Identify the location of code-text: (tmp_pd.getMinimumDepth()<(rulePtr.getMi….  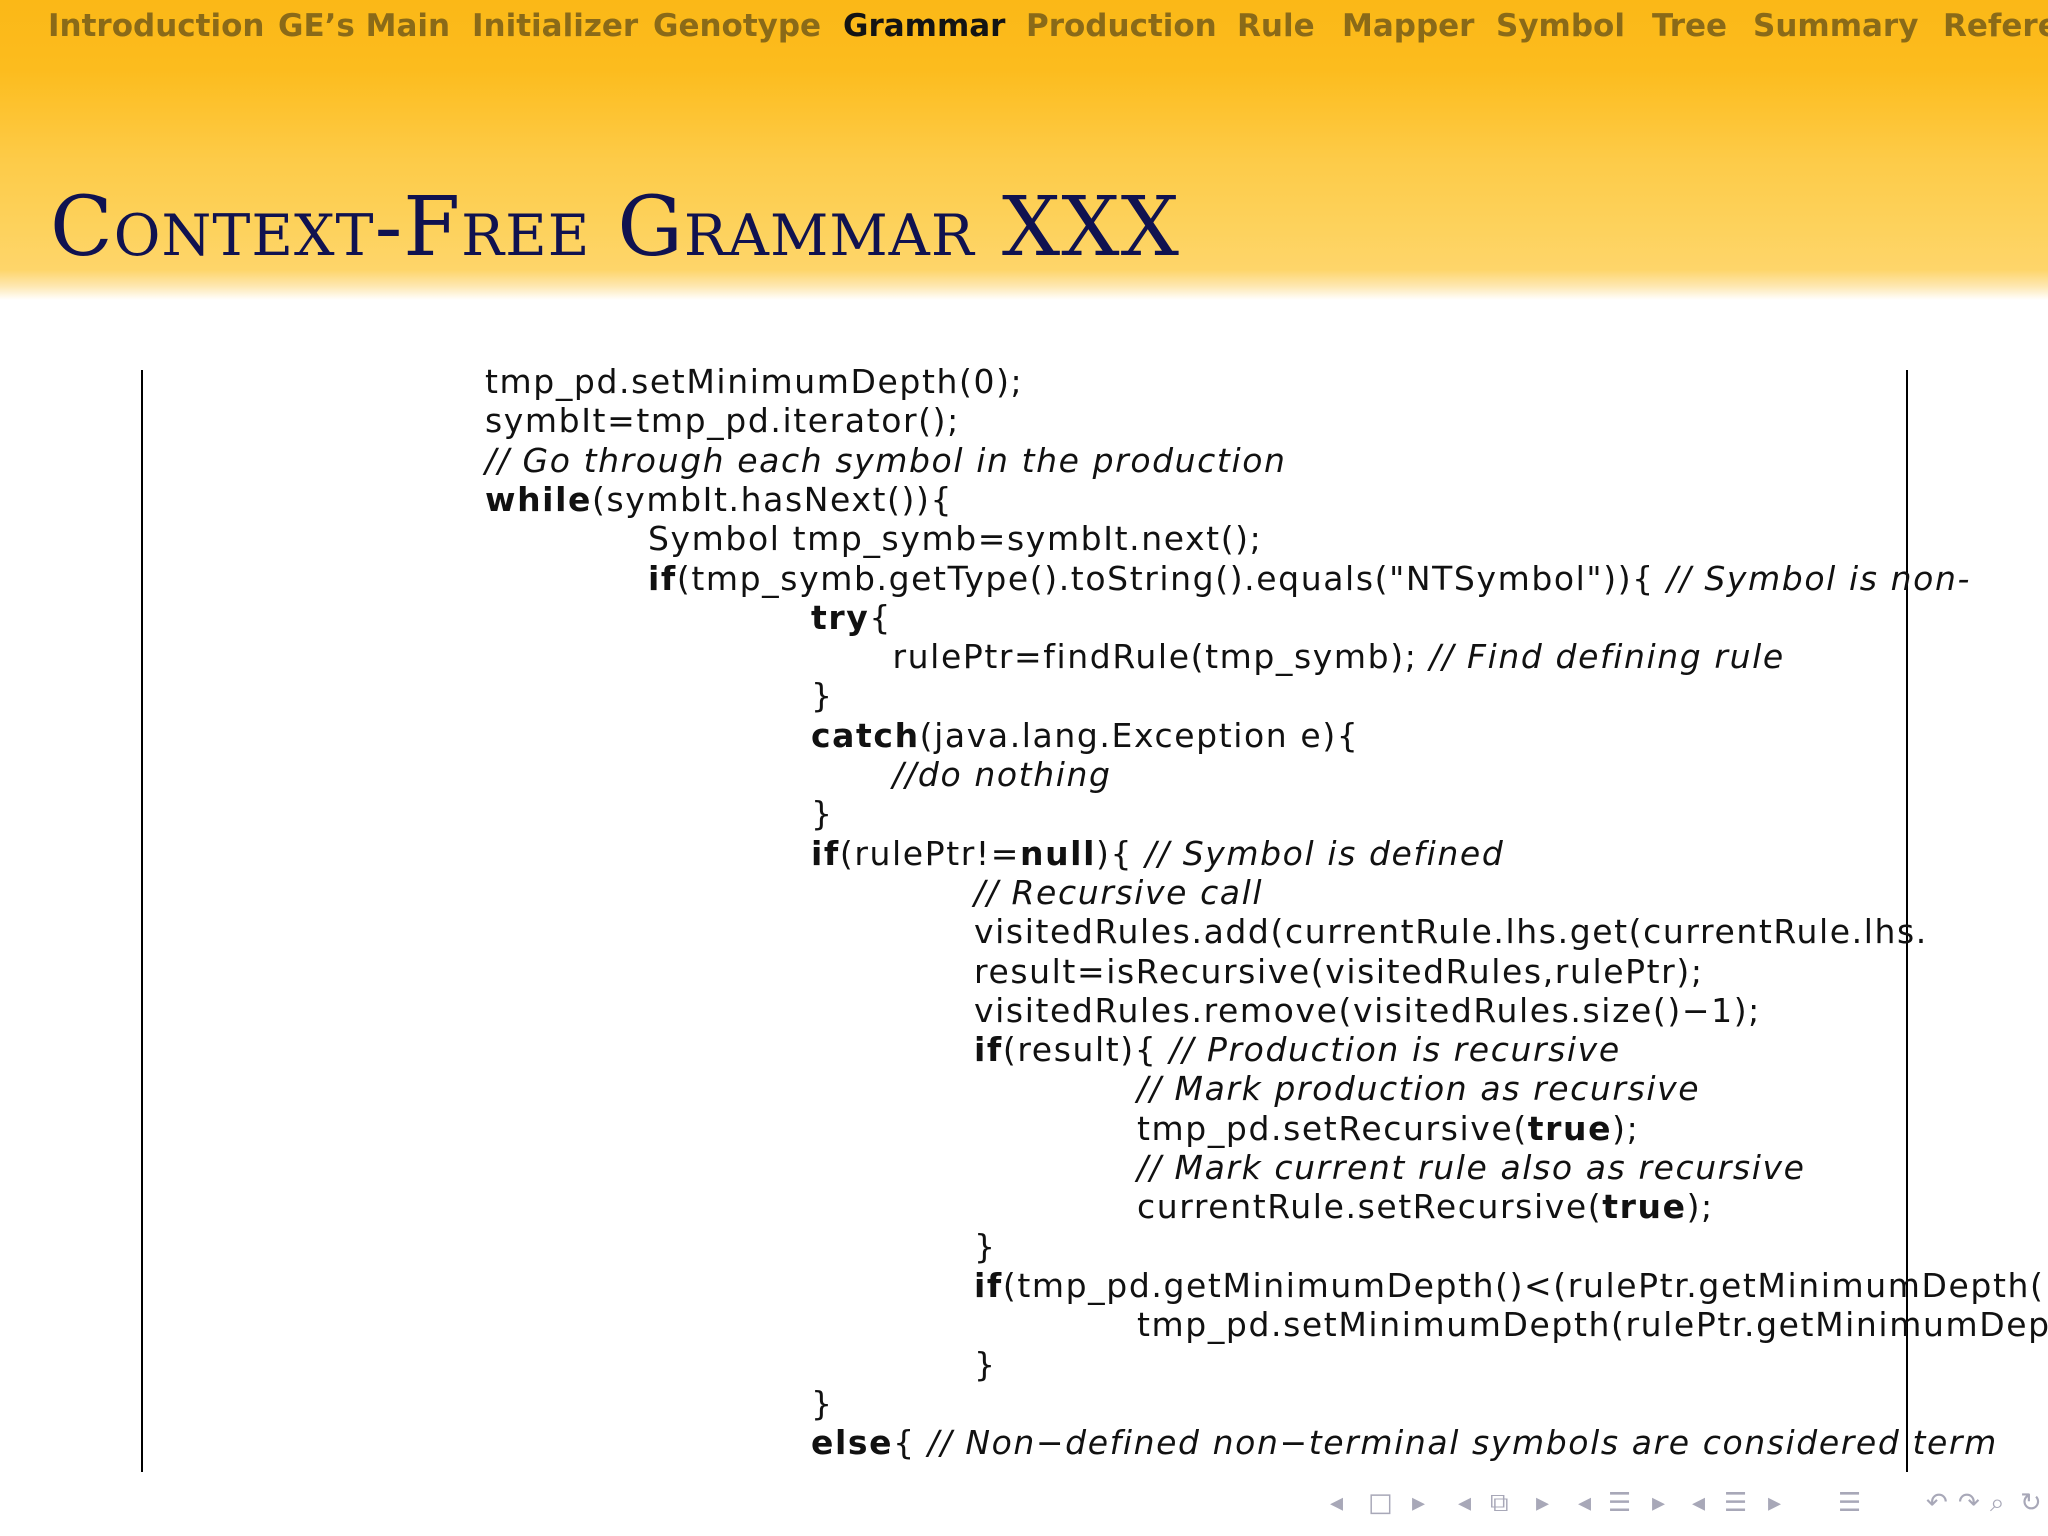
(1523, 1285).